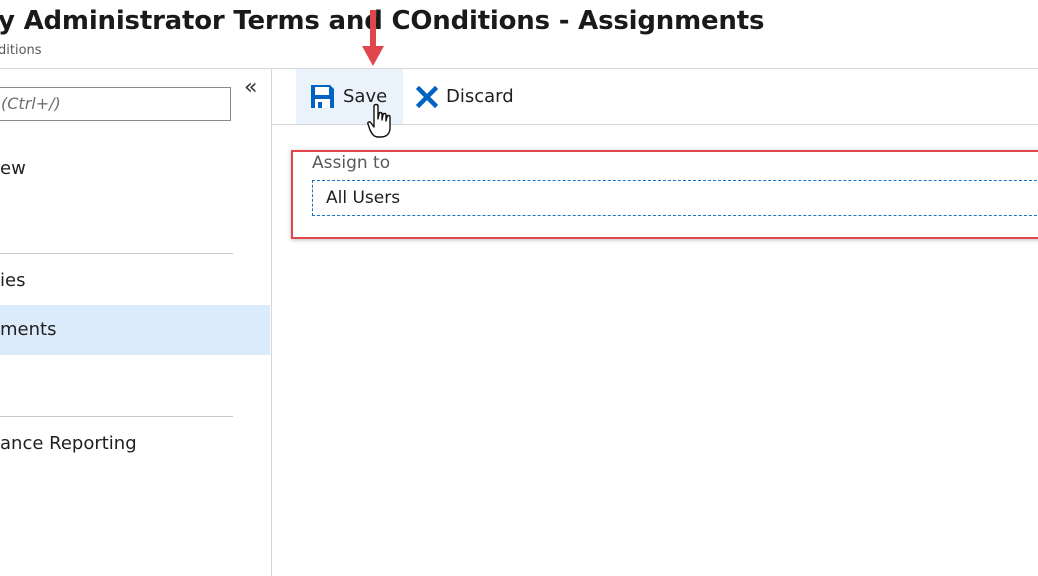  Describe the element at coordinates (28, 329) in the screenshot. I see `sidebar-item-label: ments` at that location.